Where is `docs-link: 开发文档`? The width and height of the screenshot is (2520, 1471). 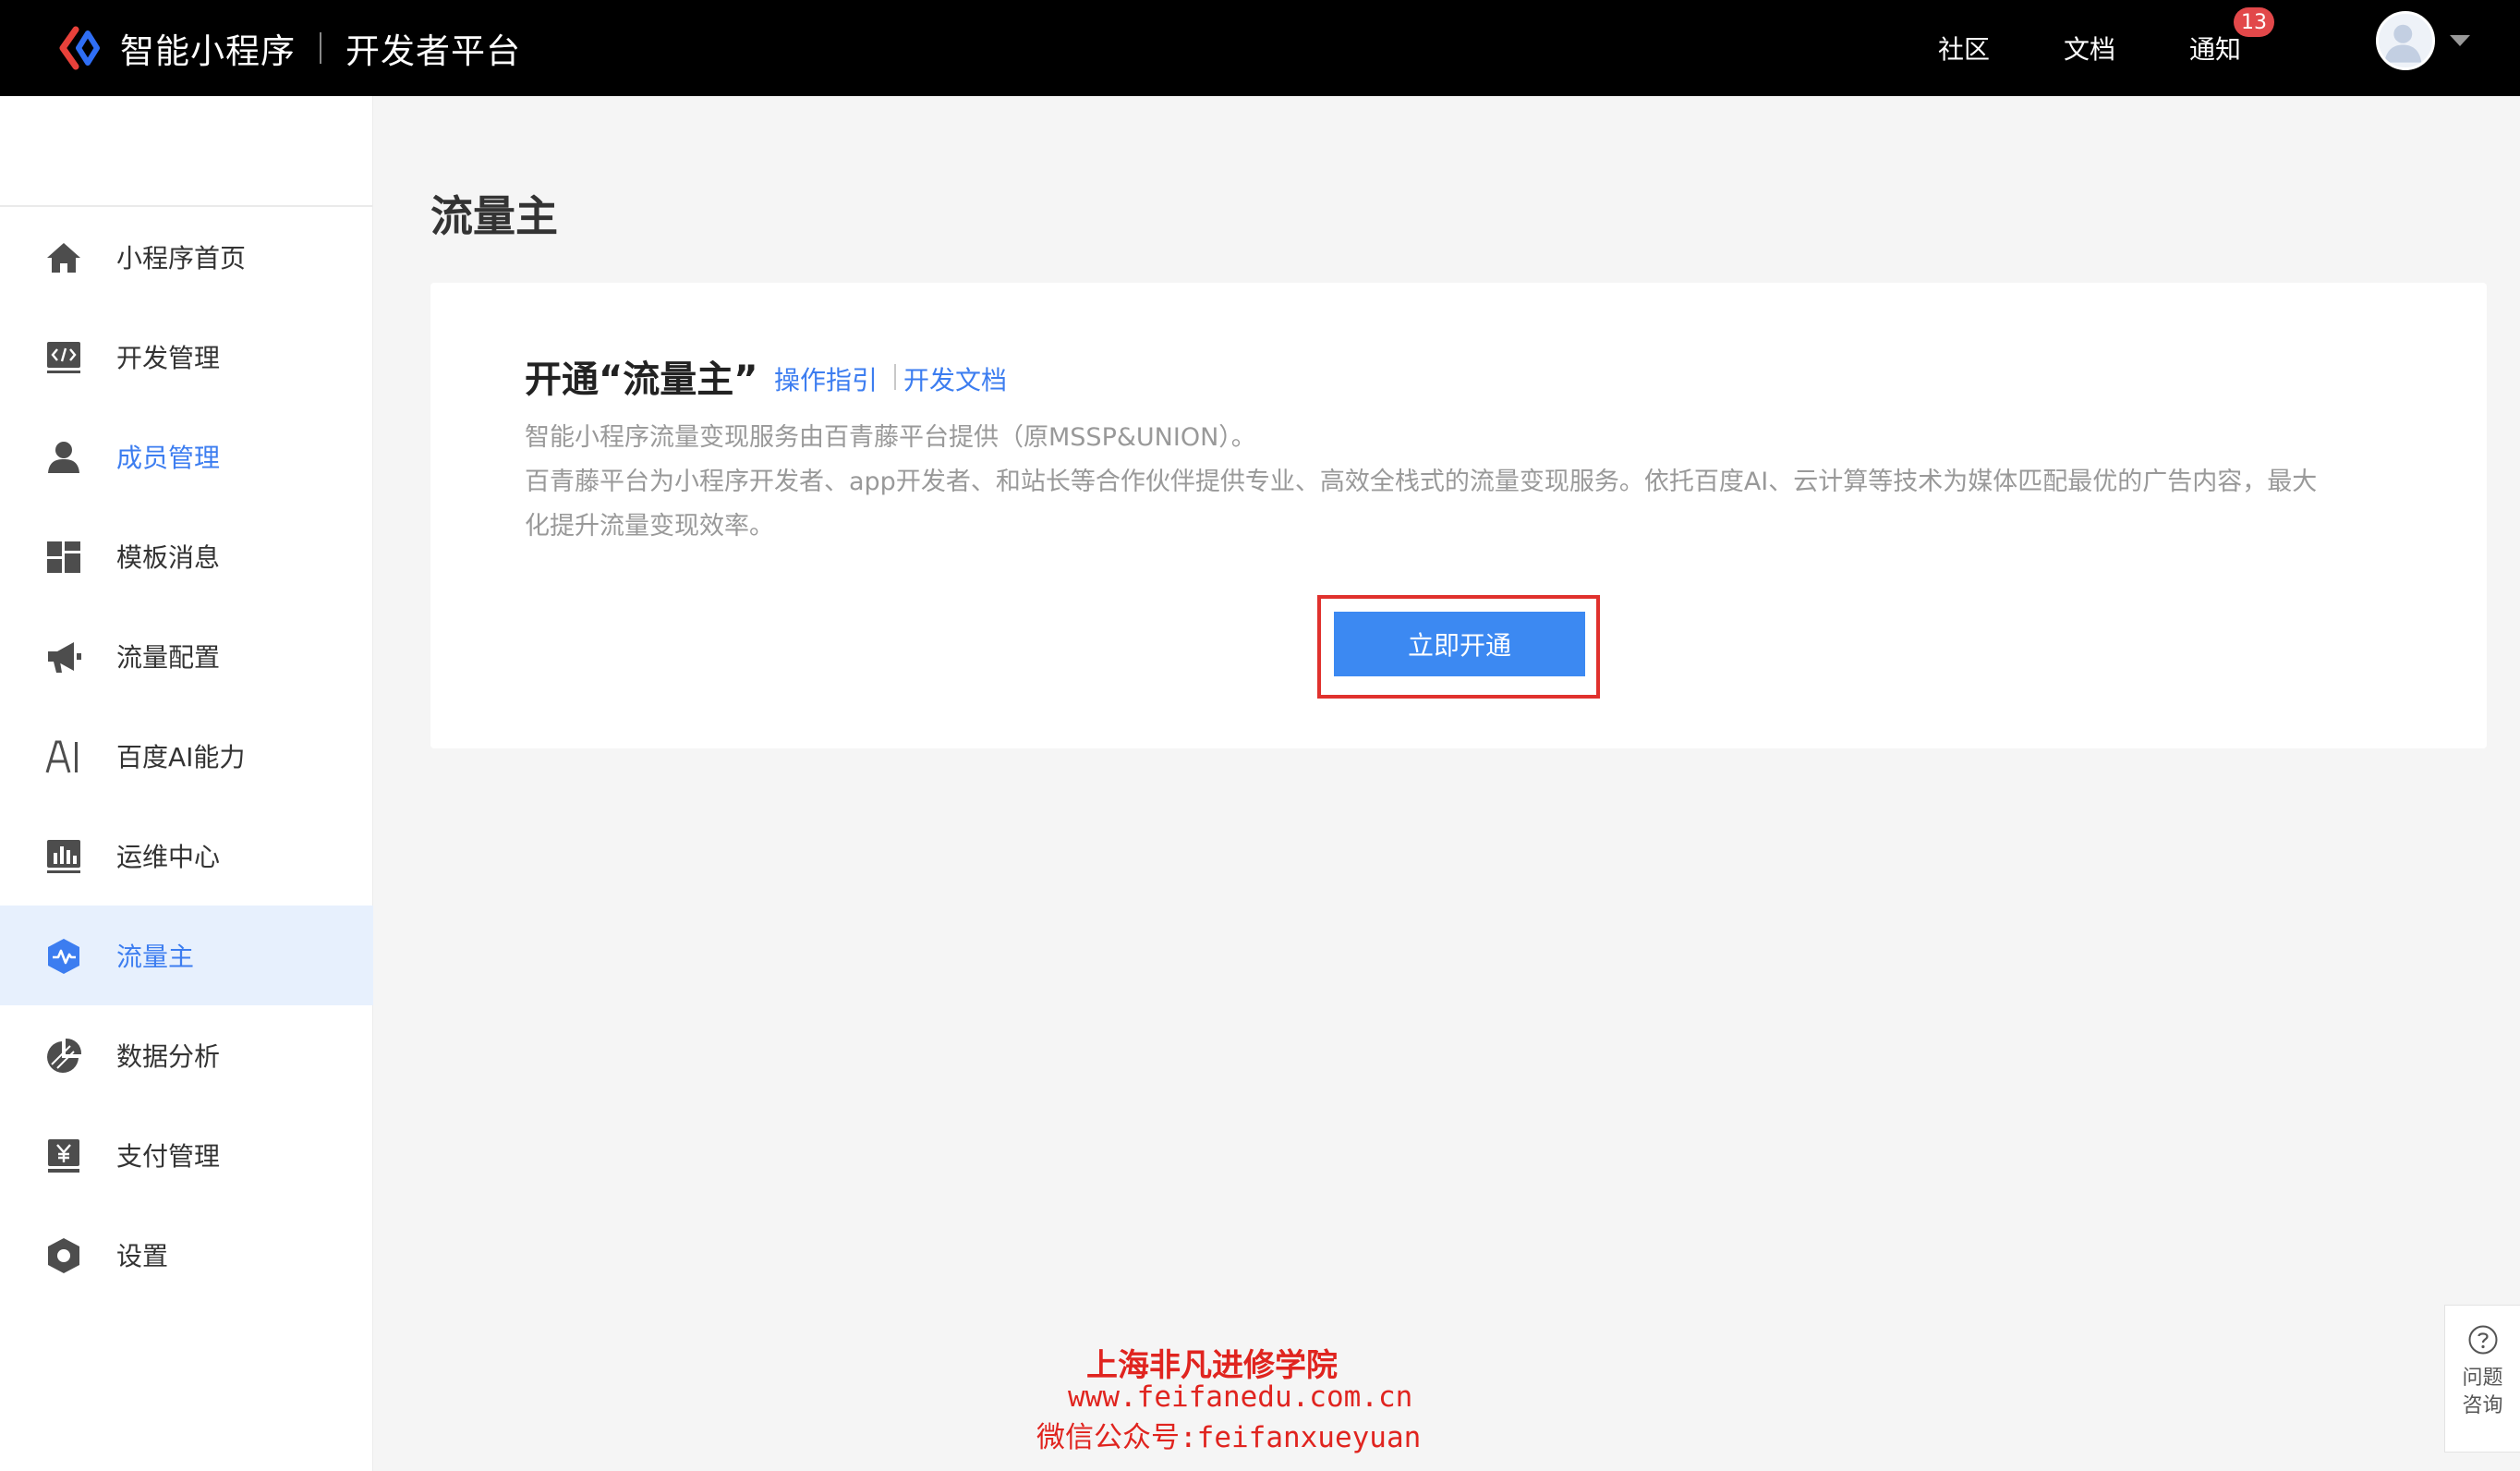 docs-link: 开发文档 is located at coordinates (955, 378).